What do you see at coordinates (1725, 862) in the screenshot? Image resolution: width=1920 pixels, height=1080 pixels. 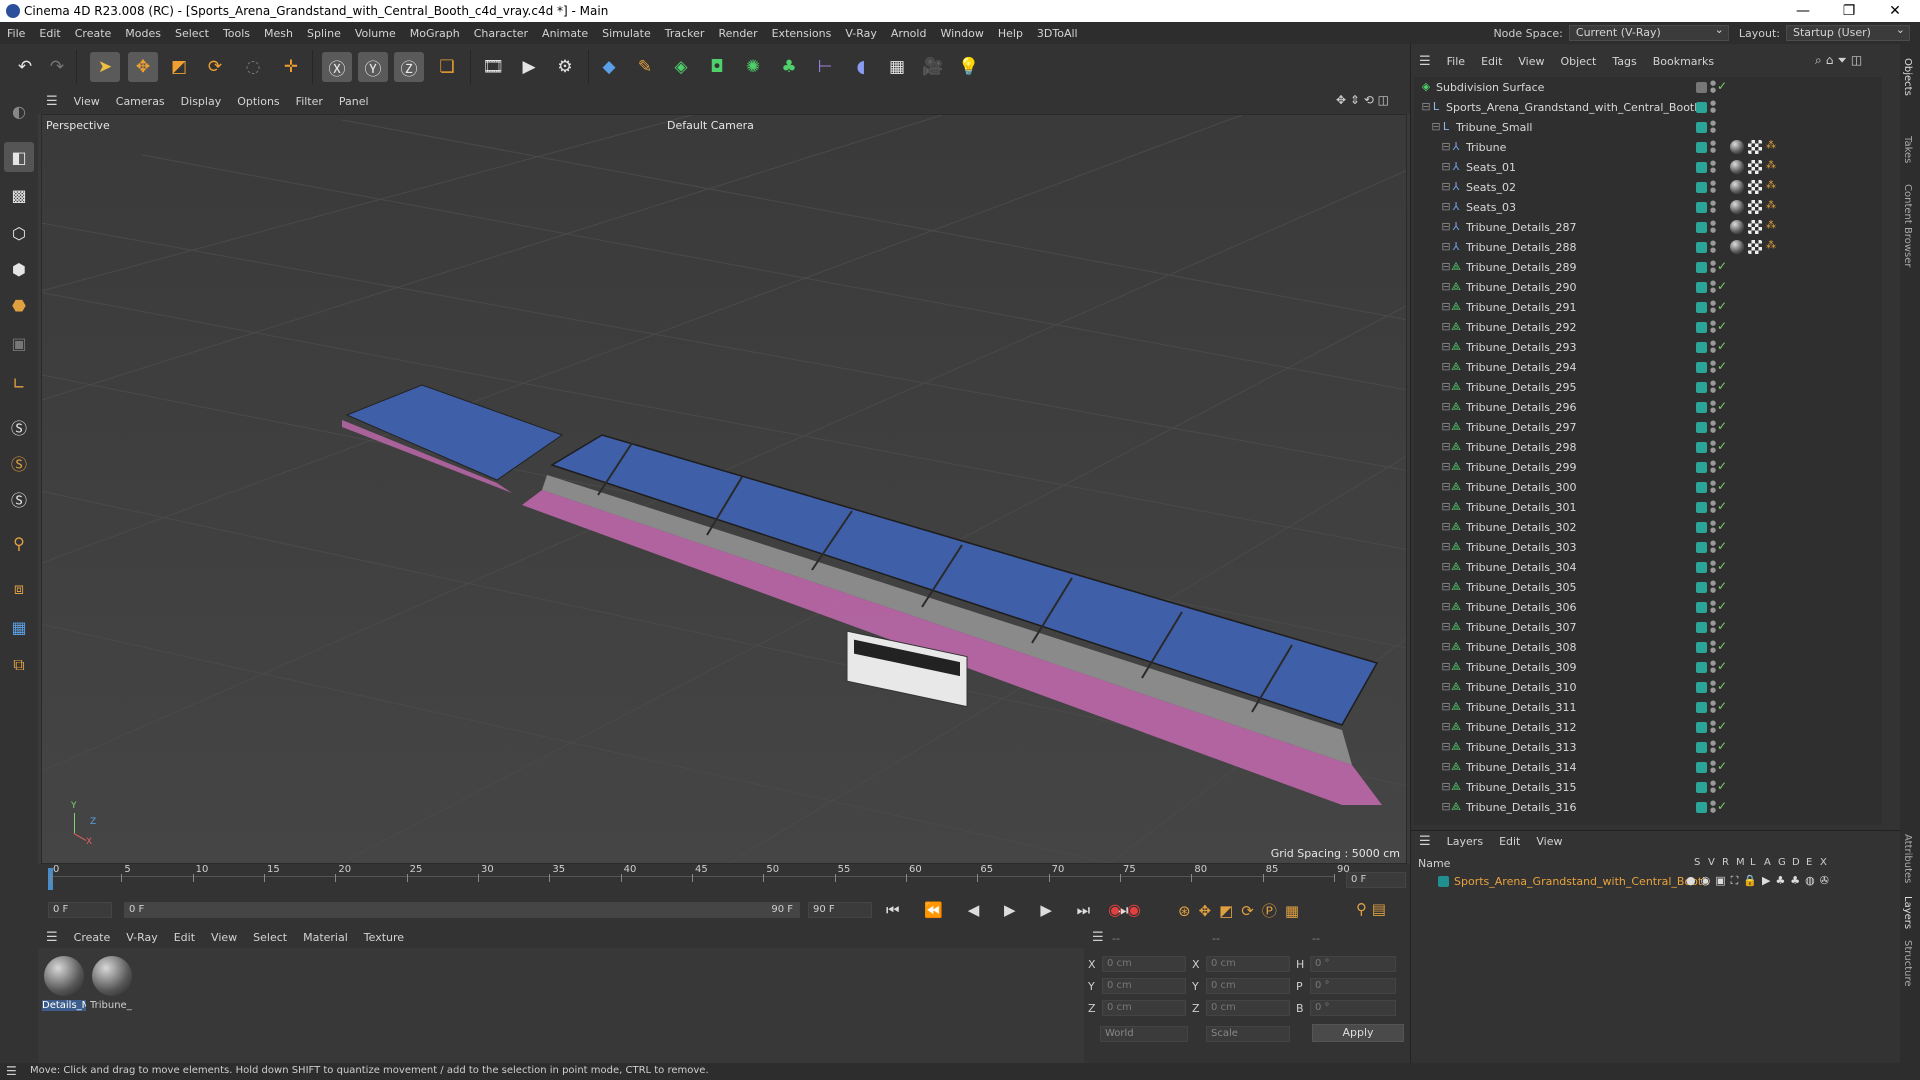 I see `layer-header-col: R` at bounding box center [1725, 862].